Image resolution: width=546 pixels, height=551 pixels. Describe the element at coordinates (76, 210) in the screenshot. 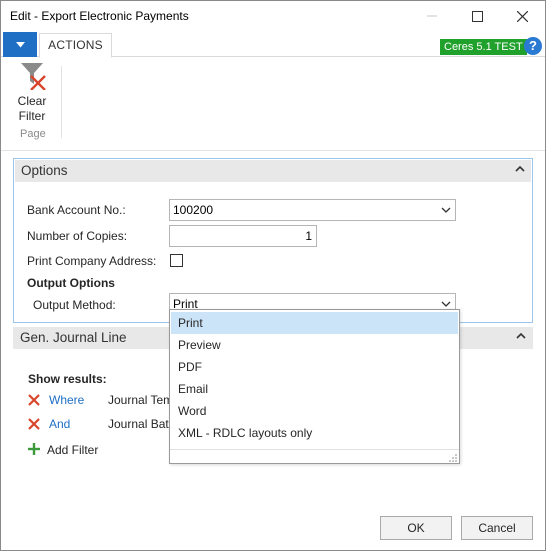

I see `bank-account-label: Bank Account No.:` at that location.